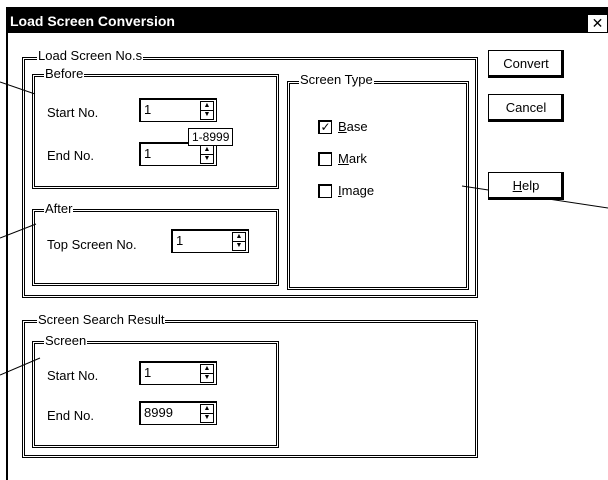  Describe the element at coordinates (308, 21) in the screenshot. I see `title-bar: Load Screen Conversion` at that location.